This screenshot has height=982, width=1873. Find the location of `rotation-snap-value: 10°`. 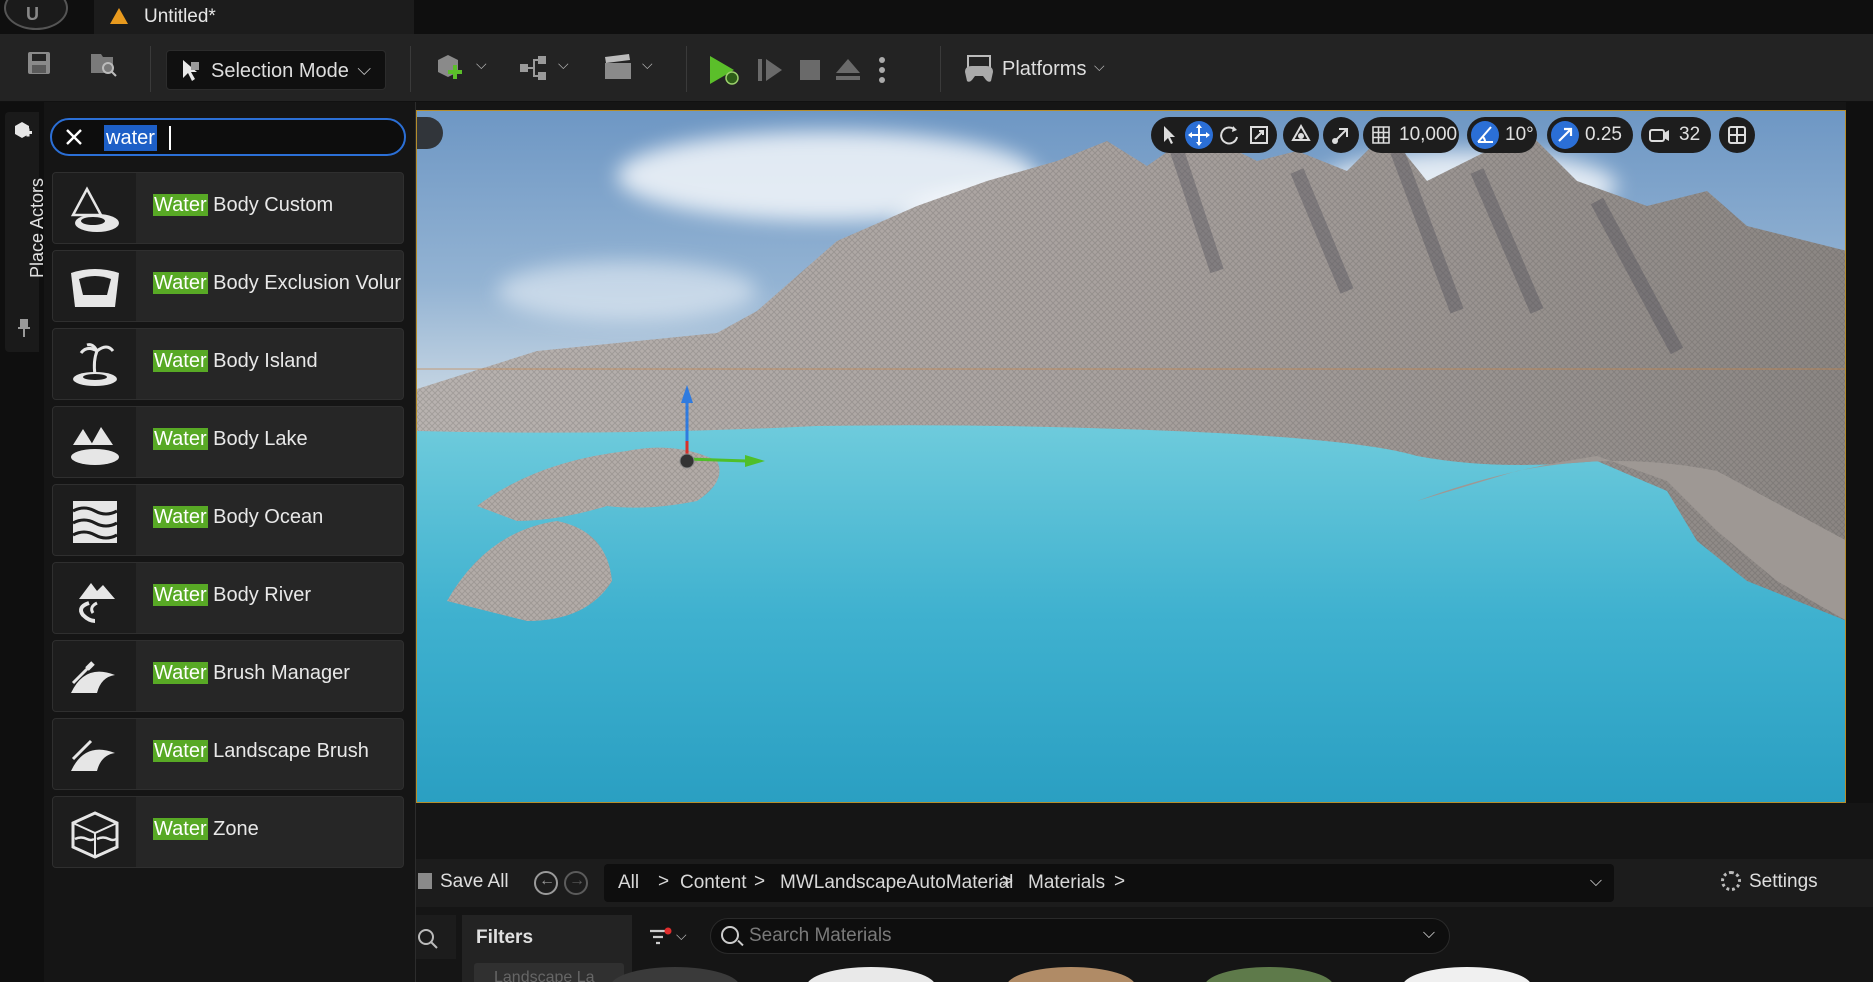

rotation-snap-value: 10° is located at coordinates (1519, 134).